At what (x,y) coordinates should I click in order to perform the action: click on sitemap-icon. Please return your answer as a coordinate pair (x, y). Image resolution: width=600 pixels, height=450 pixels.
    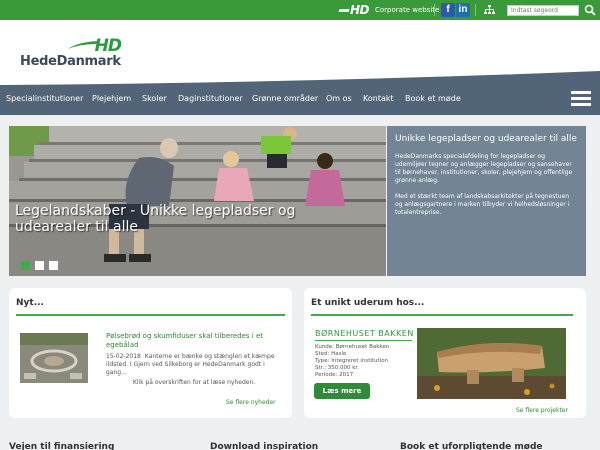
    Looking at the image, I should click on (489, 10).